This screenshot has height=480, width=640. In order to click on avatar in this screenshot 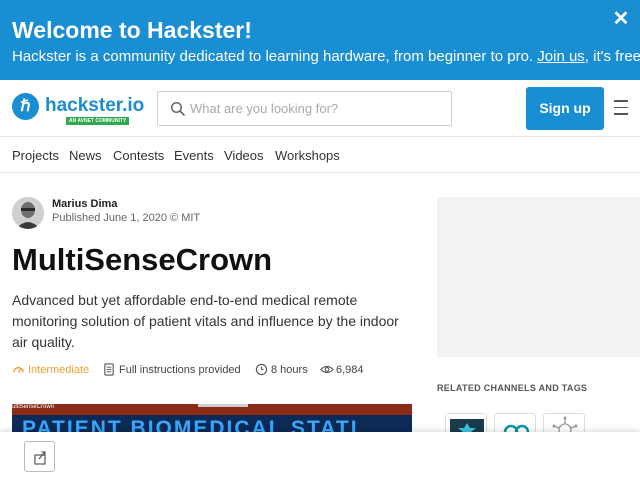, I will do `click(28, 213)`.